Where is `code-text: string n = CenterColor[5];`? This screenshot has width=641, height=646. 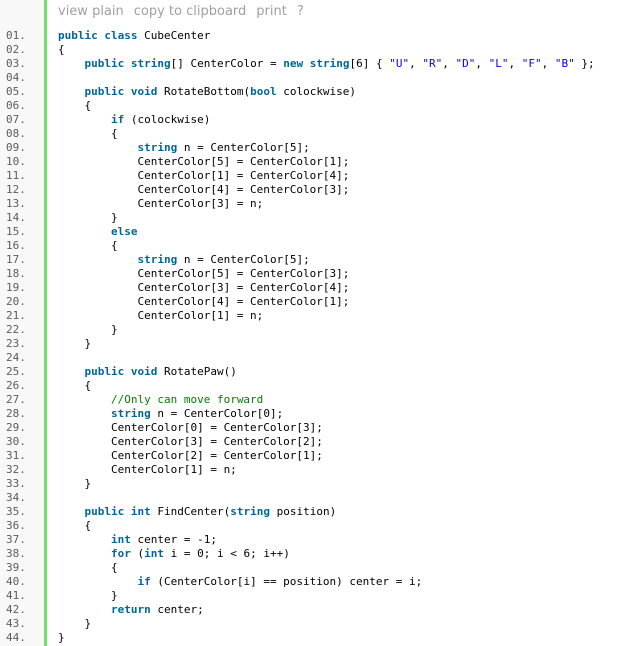
code-text: string n = CenterColor[5]; is located at coordinates (183, 148).